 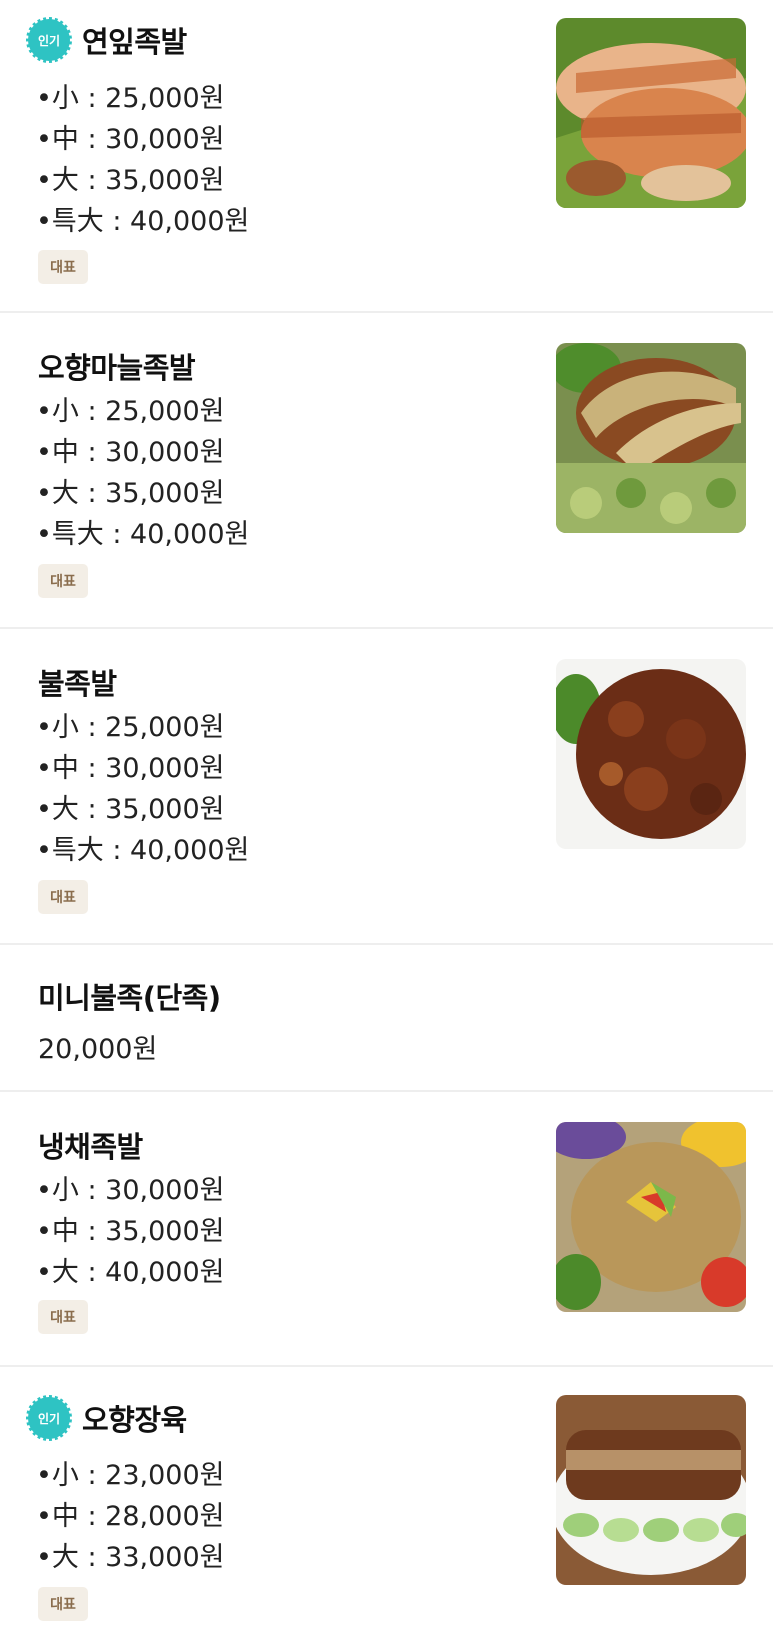 I want to click on five-spice-pork-photo, so click(x=651, y=1490).